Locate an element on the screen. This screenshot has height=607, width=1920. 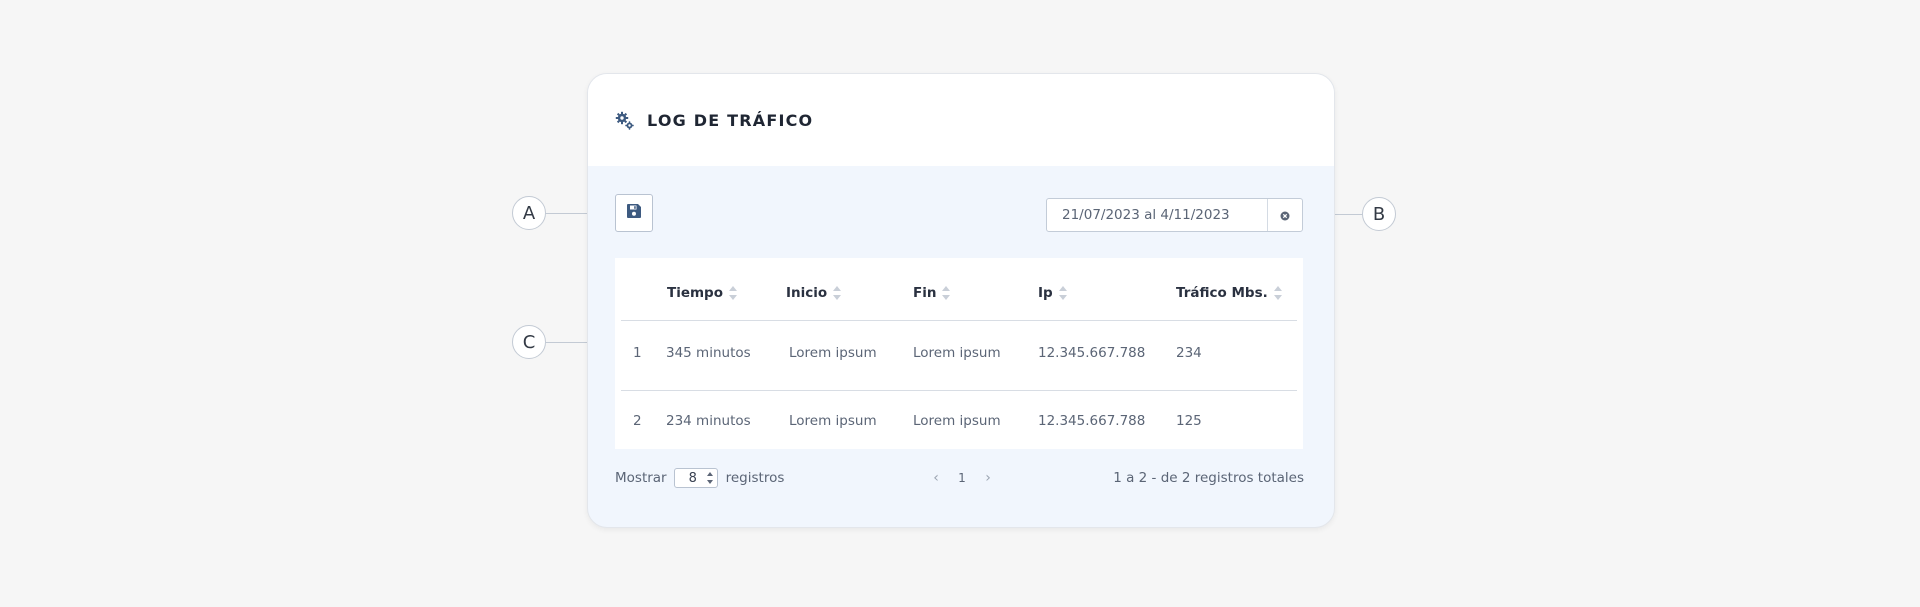
date-range-field: 21/07/2023 al 4/11/2023 is located at coordinates (1174, 215).